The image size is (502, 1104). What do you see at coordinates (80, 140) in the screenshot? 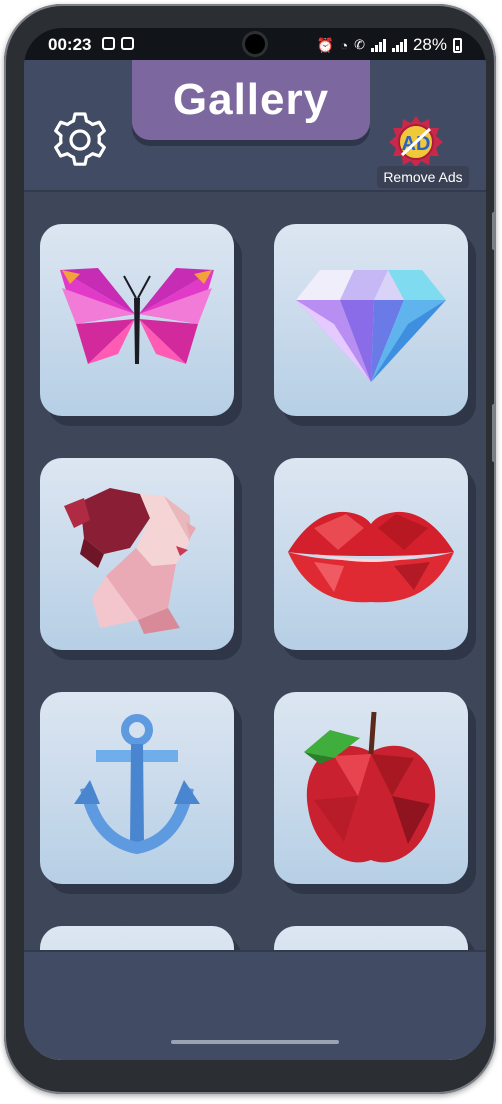
I see `gear-icon` at bounding box center [80, 140].